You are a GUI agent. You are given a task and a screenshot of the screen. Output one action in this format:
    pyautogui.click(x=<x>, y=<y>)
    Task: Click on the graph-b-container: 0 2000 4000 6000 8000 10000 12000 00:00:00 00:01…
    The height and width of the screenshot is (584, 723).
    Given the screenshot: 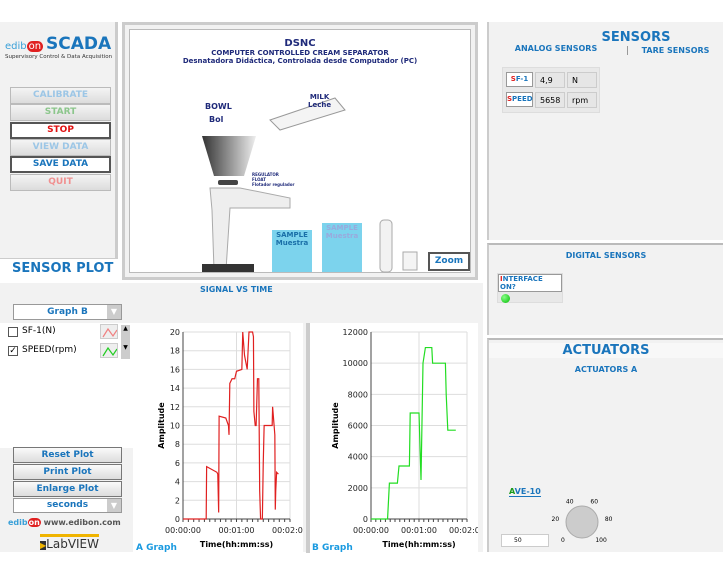 What is the action you would take?
    pyautogui.click(x=395, y=438)
    